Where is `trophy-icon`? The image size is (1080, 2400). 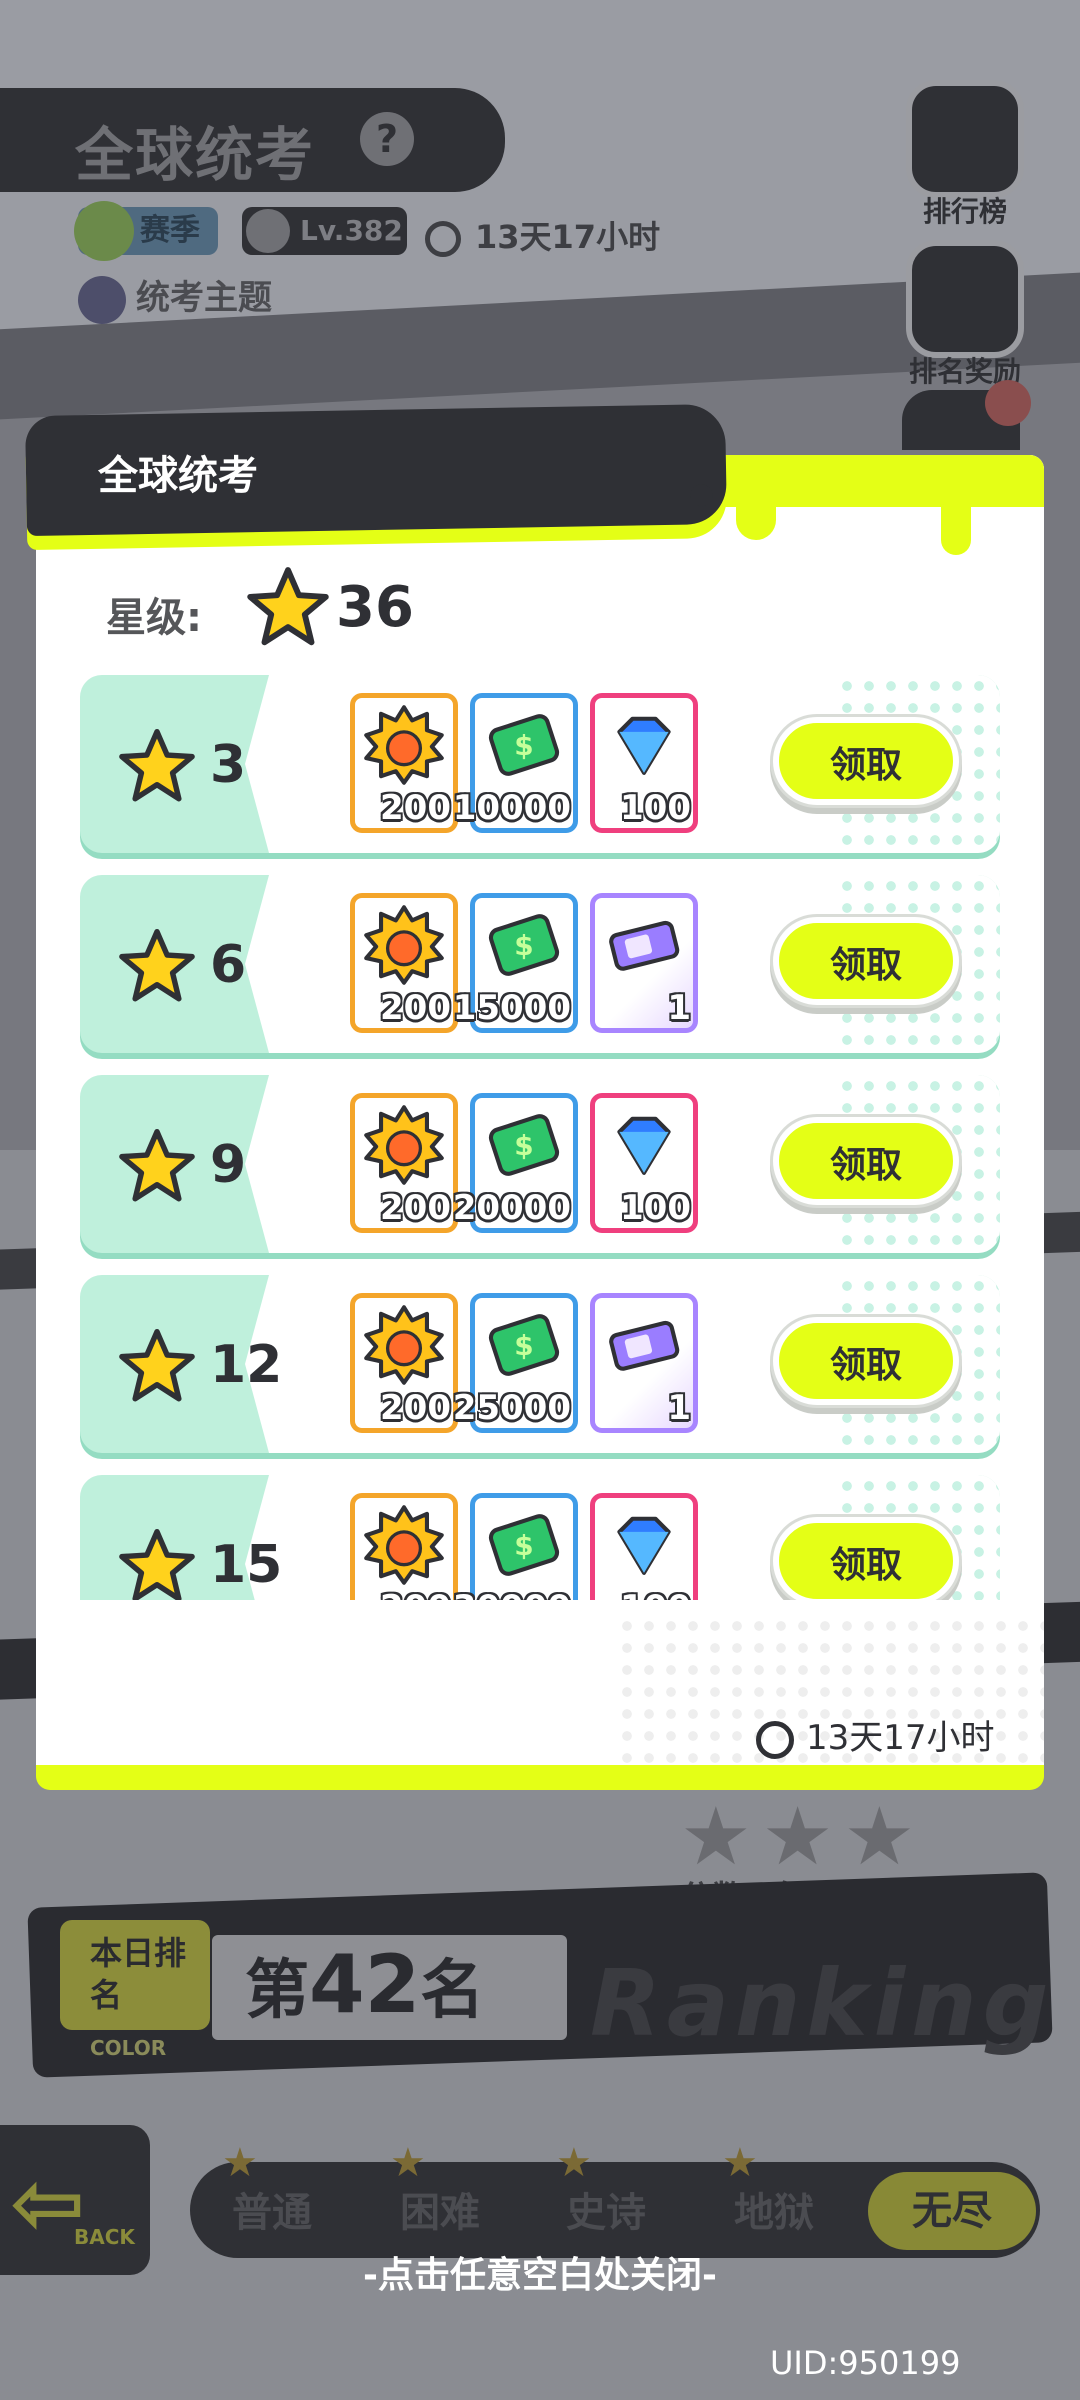
trophy-icon is located at coordinates (965, 139).